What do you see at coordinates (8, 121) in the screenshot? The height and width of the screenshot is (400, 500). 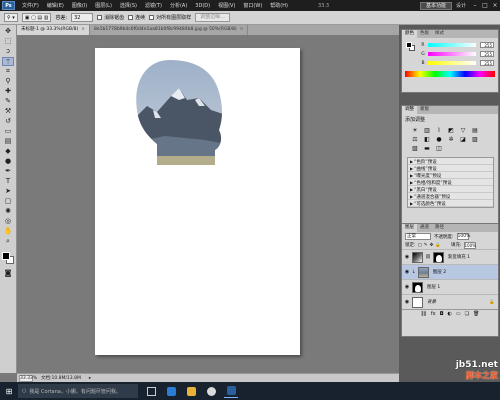 I see `history-brush-tool-icon: ↺` at bounding box center [8, 121].